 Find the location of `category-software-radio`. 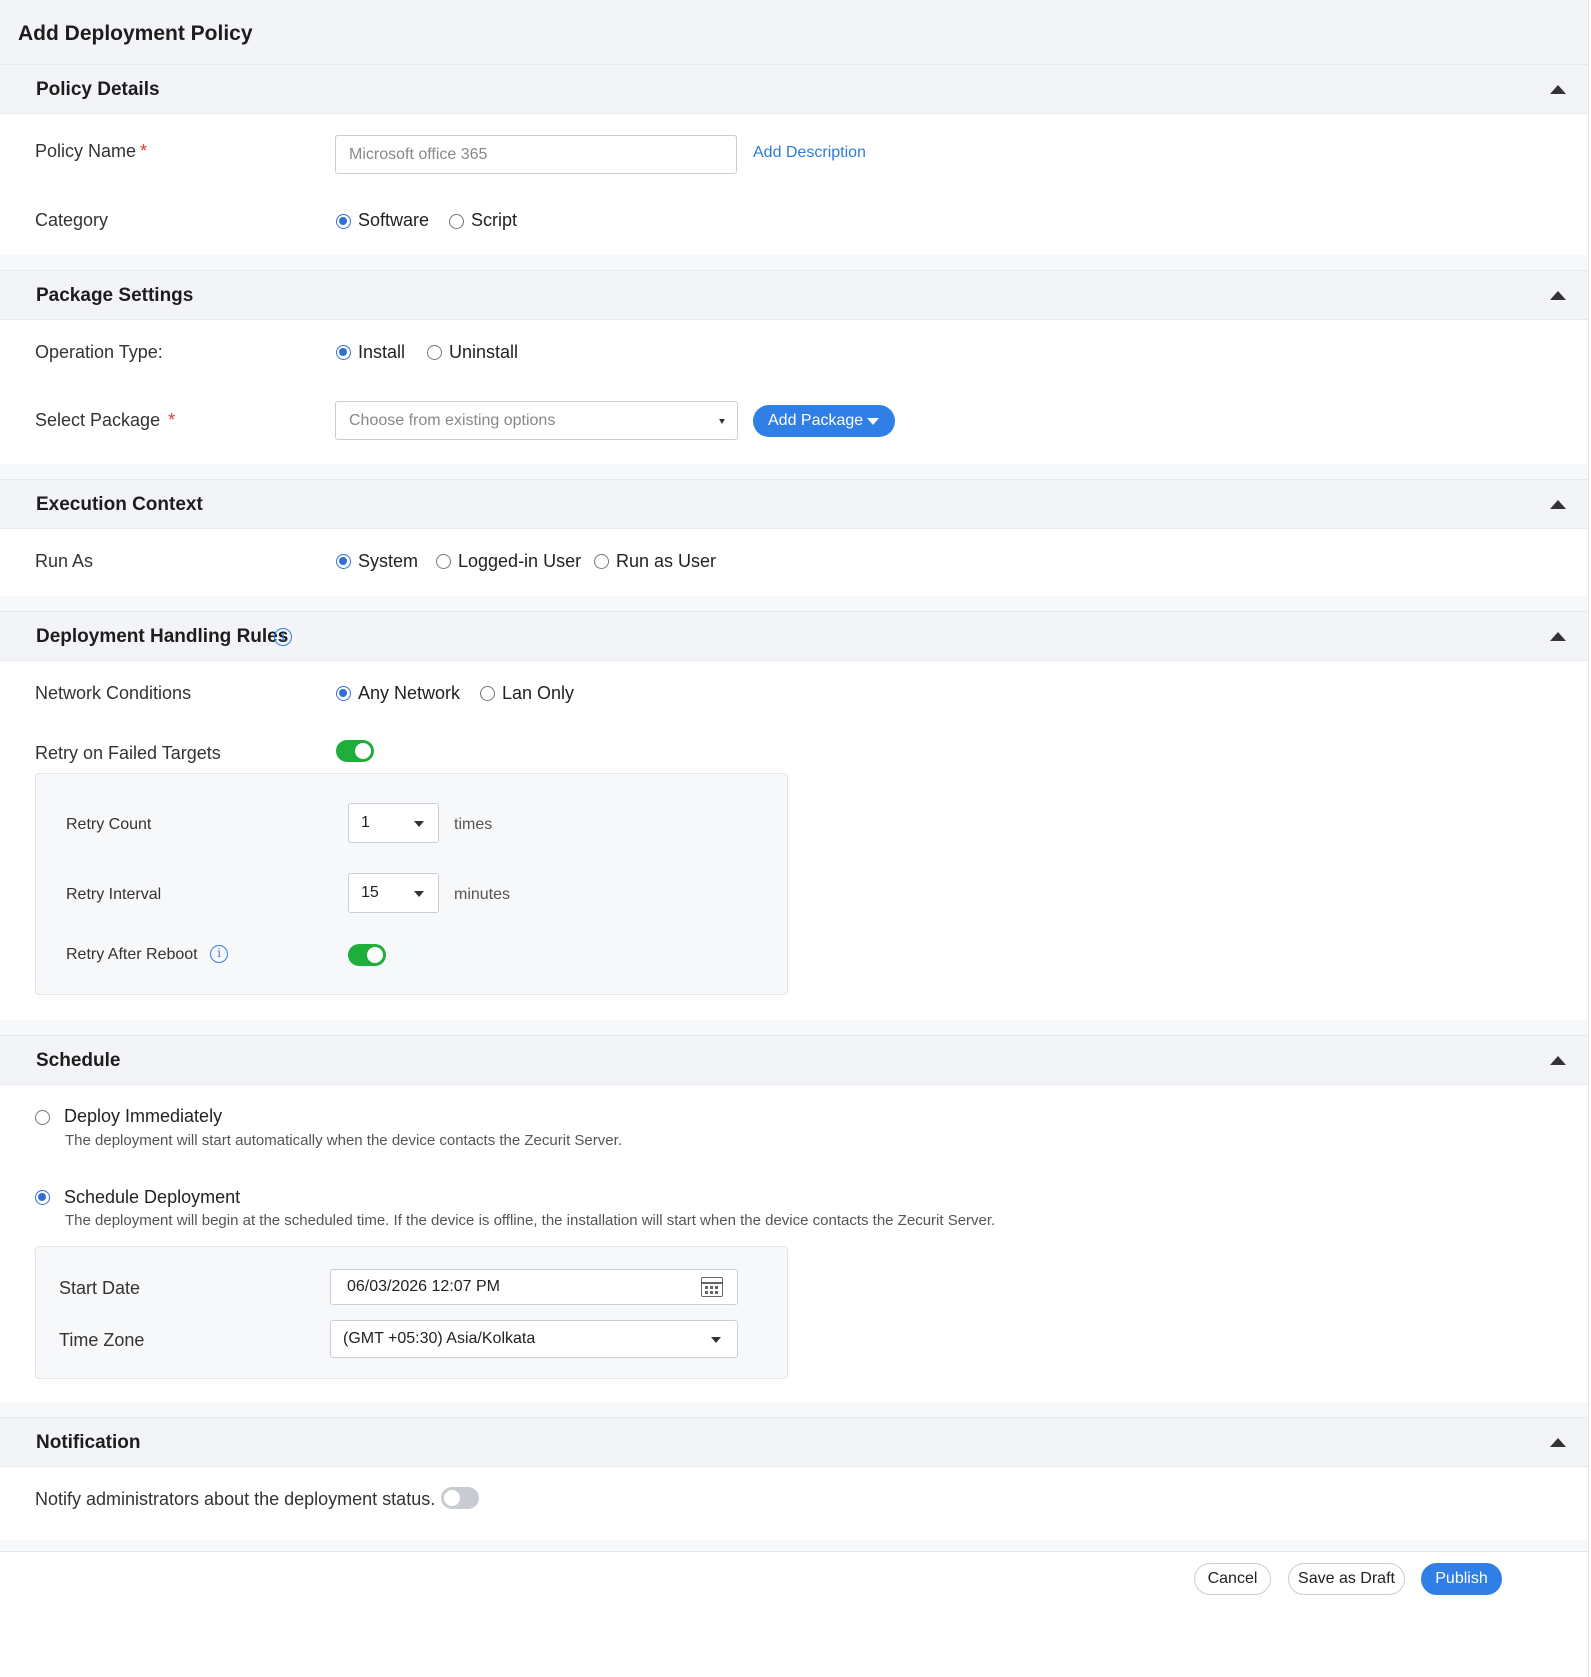

category-software-radio is located at coordinates (343, 221).